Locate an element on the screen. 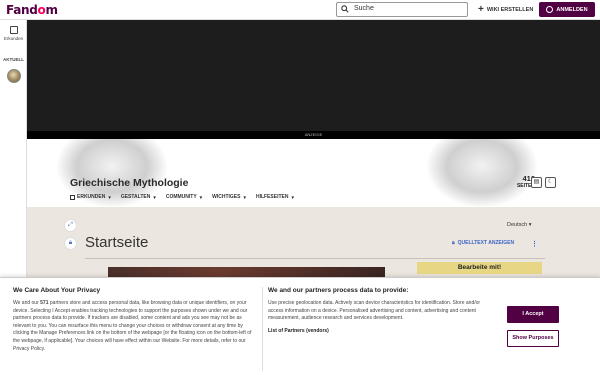 The image size is (600, 375). login-button: ANMELDEN is located at coordinates (567, 9).